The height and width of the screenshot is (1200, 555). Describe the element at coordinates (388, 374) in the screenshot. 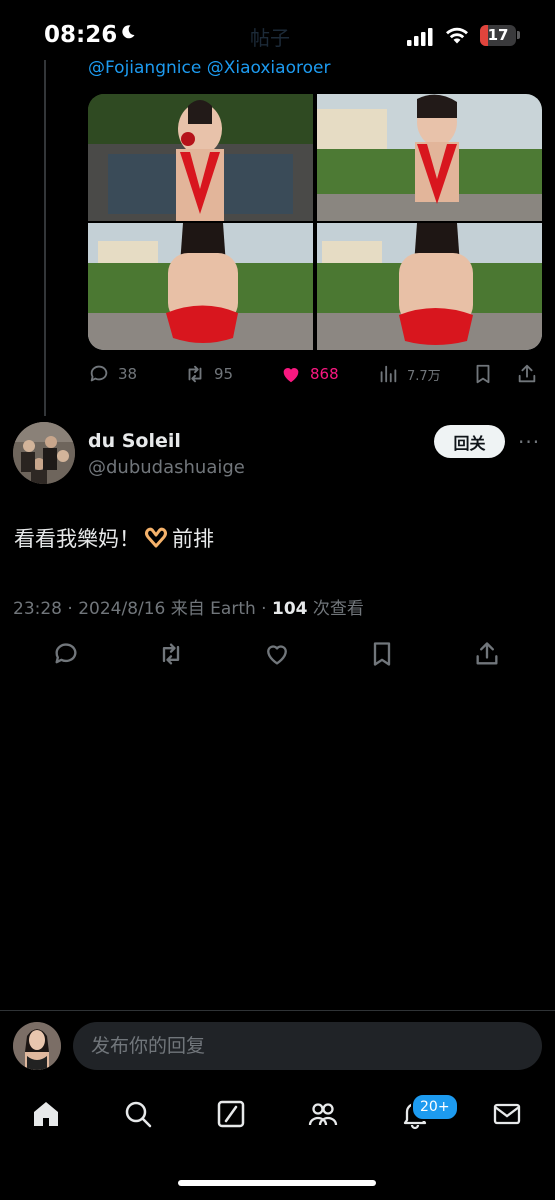

I see `views-chart-icon` at that location.